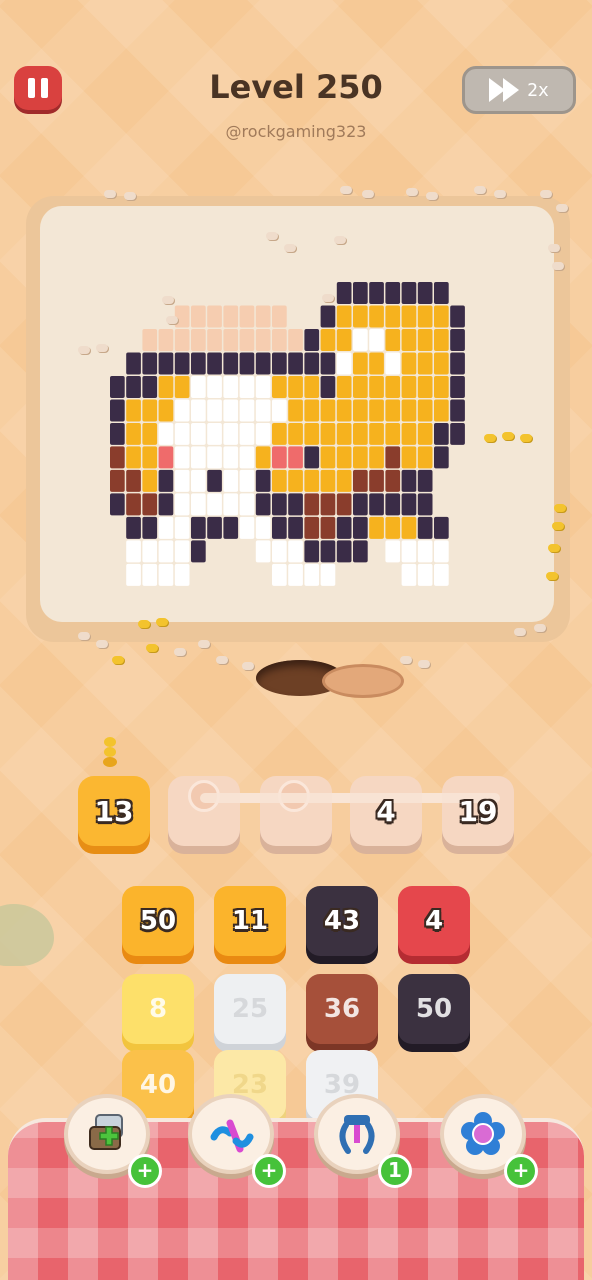  I want to click on powerup-claw: 1, so click(363, 1141).